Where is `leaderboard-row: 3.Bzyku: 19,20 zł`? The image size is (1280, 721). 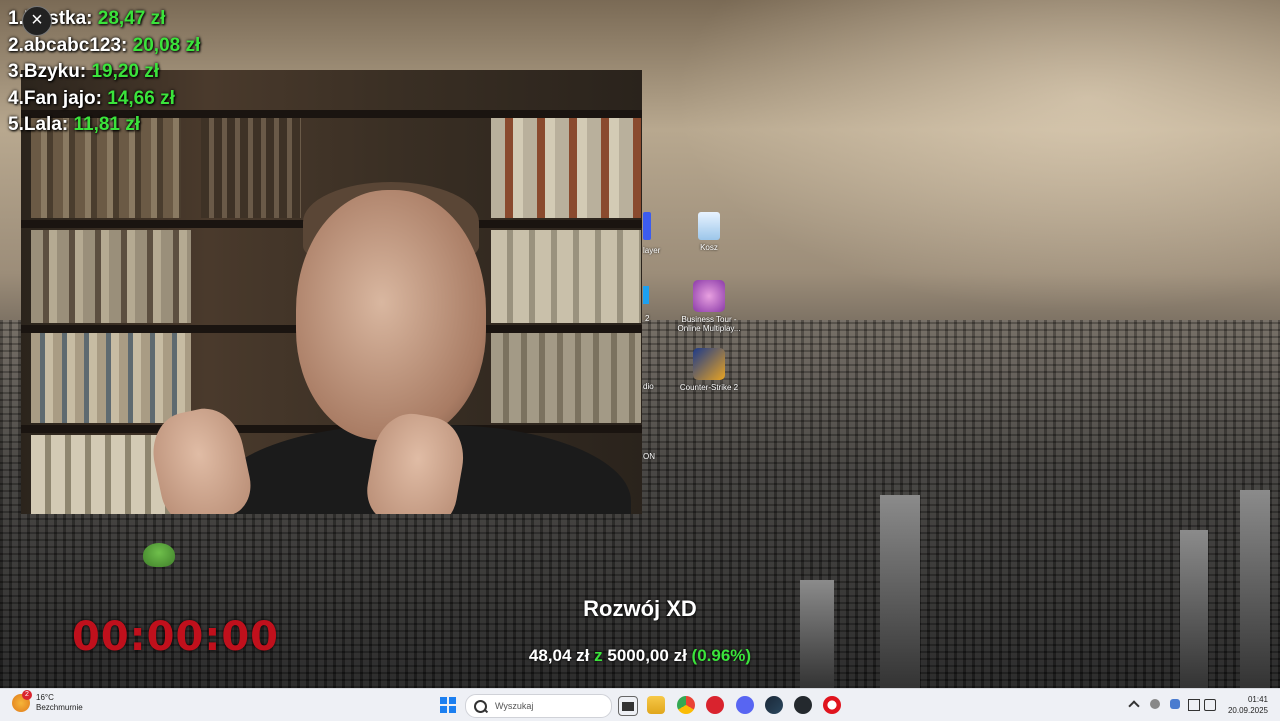
leaderboard-row: 3.Bzyku: 19,20 zł is located at coordinates (104, 72).